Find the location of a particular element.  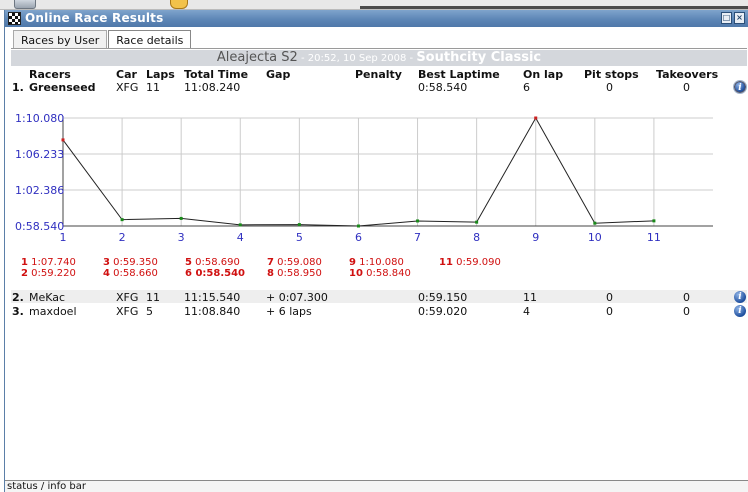

lap-time-item: 1 1:07.740 is located at coordinates (48, 262).